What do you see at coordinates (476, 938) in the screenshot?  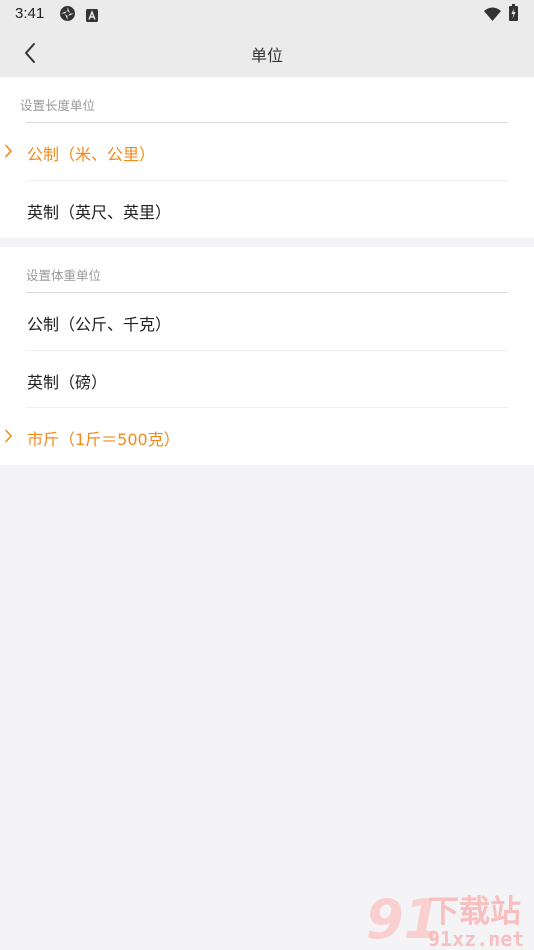 I see `svg-text: 91xz.net` at bounding box center [476, 938].